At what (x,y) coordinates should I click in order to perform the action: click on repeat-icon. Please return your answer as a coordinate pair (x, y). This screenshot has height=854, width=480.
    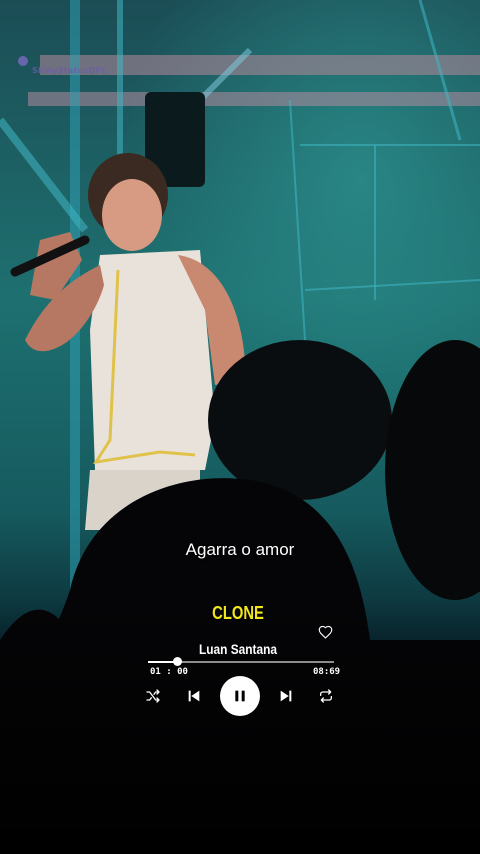
    Looking at the image, I should click on (326, 696).